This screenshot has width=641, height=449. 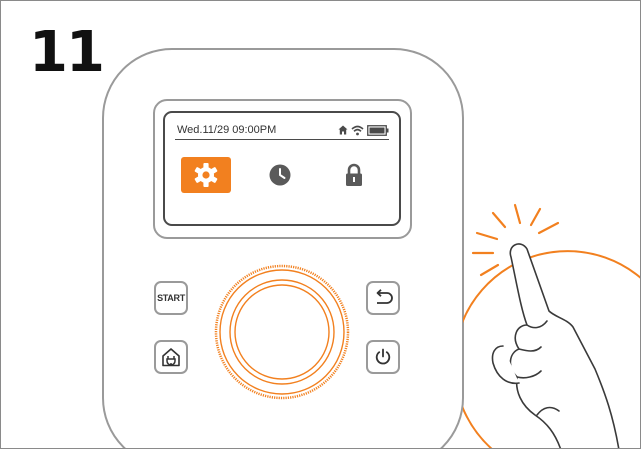 What do you see at coordinates (282, 131) in the screenshot?
I see `status-bar: Wed.11/29 09:00PM` at bounding box center [282, 131].